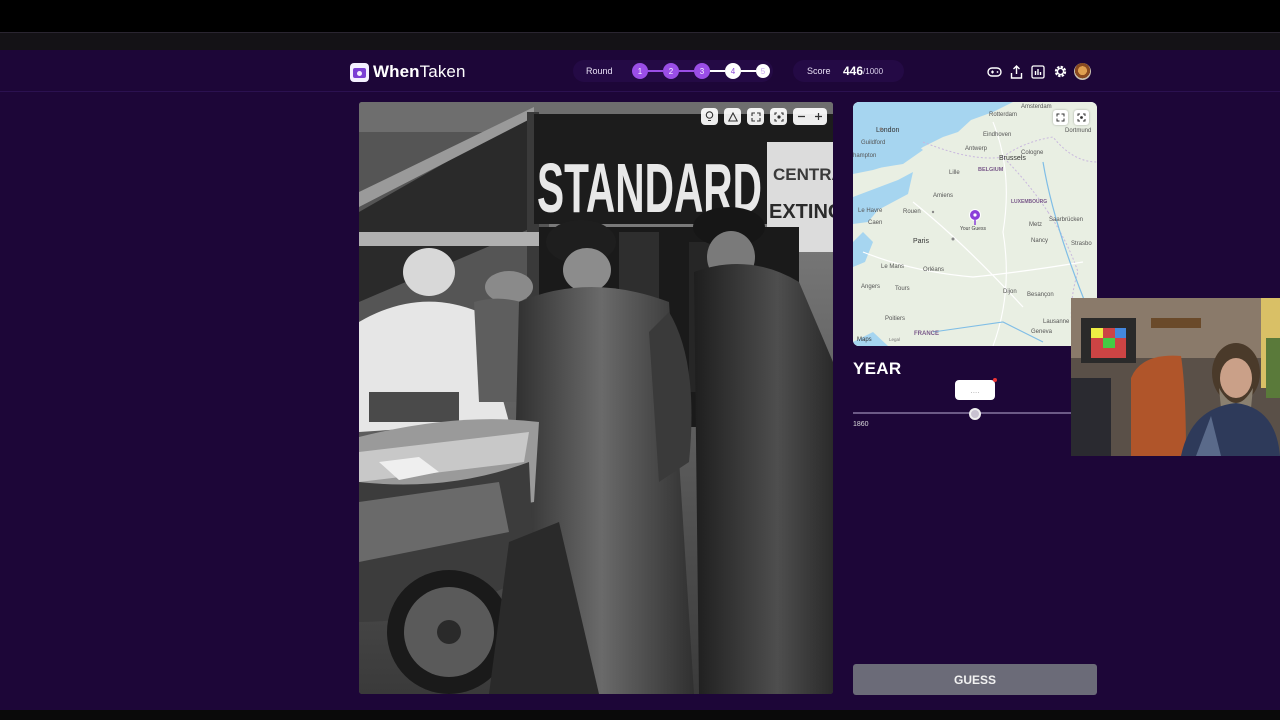 This screenshot has width=1280, height=720. I want to click on gear-icon, so click(1060, 72).